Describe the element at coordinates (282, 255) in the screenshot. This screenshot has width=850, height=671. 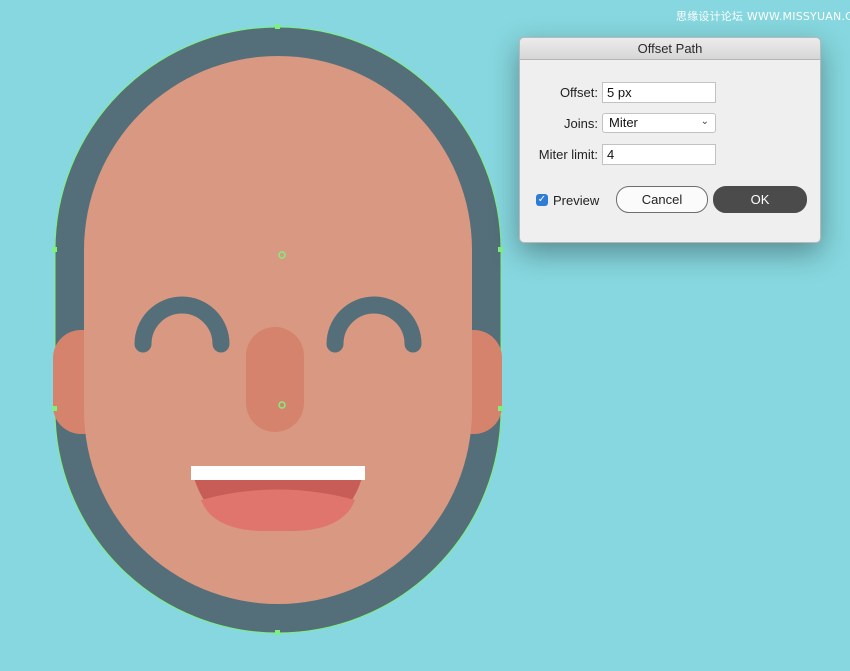
I see `center-point-forehead` at that location.